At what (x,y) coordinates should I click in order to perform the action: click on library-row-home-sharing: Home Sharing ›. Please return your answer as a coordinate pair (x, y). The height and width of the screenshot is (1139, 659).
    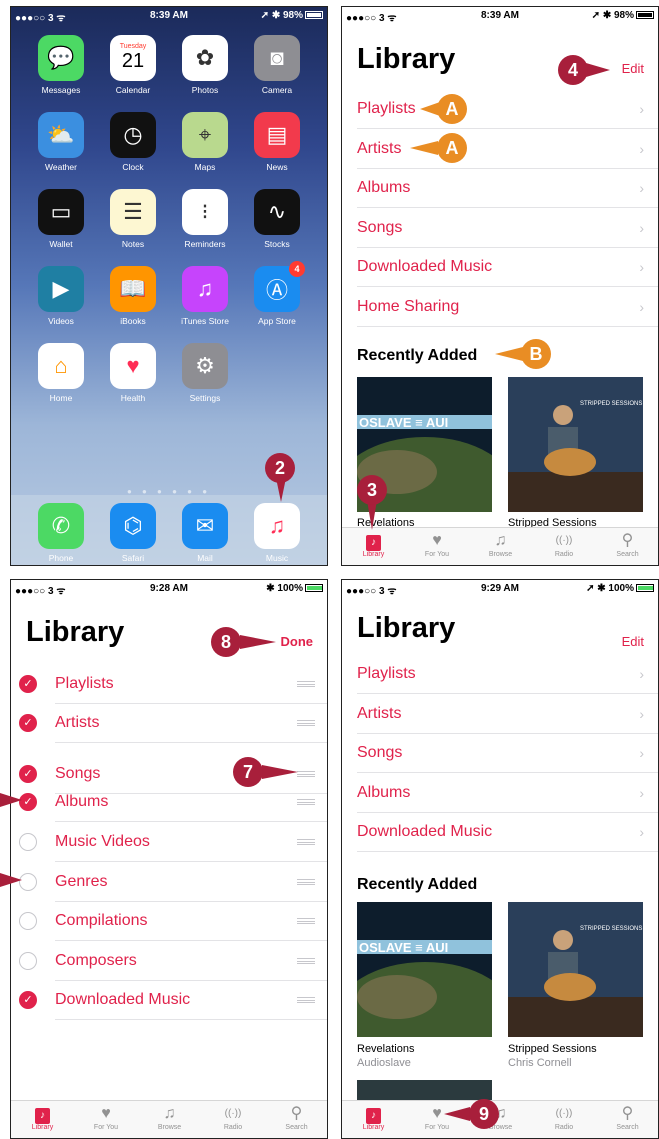
    Looking at the image, I should click on (507, 307).